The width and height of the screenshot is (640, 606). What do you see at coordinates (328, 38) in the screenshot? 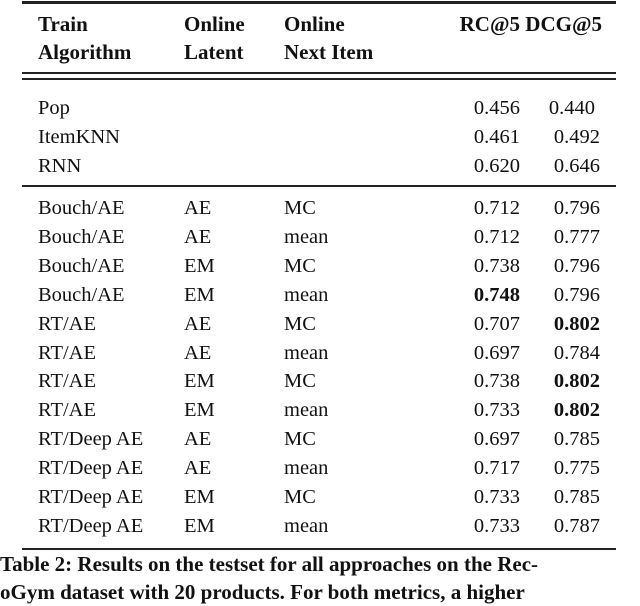
I see `header-online-next-item: Online Next Item` at bounding box center [328, 38].